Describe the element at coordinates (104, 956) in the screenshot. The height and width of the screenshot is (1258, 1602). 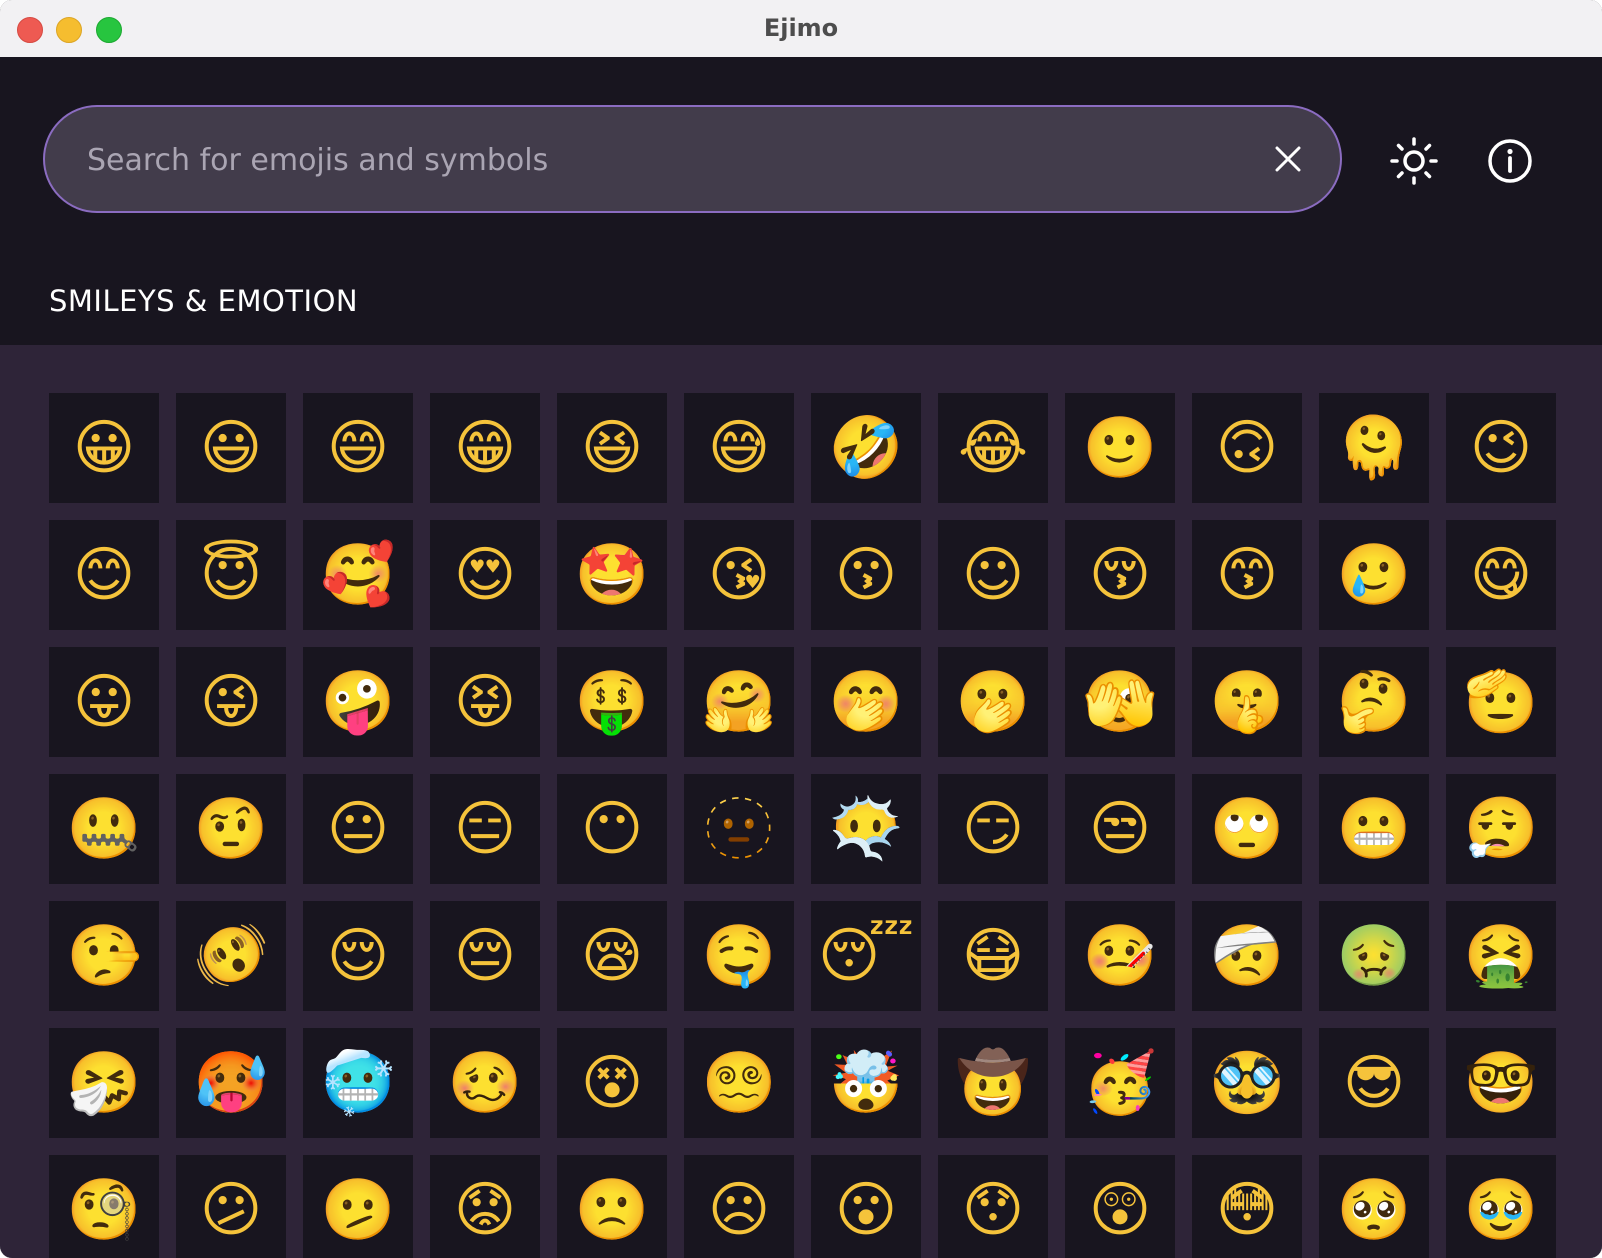
I see `emoji-cell: 🤥` at that location.